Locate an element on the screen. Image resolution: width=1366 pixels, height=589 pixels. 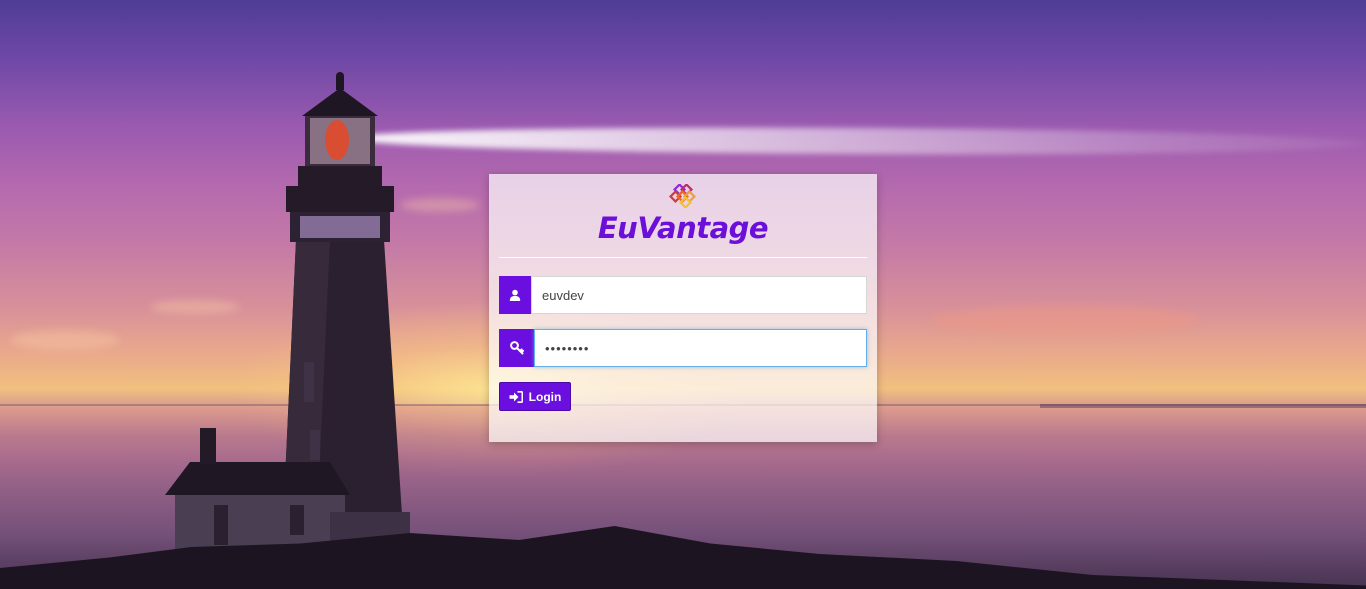
password-field is located at coordinates (683, 348).